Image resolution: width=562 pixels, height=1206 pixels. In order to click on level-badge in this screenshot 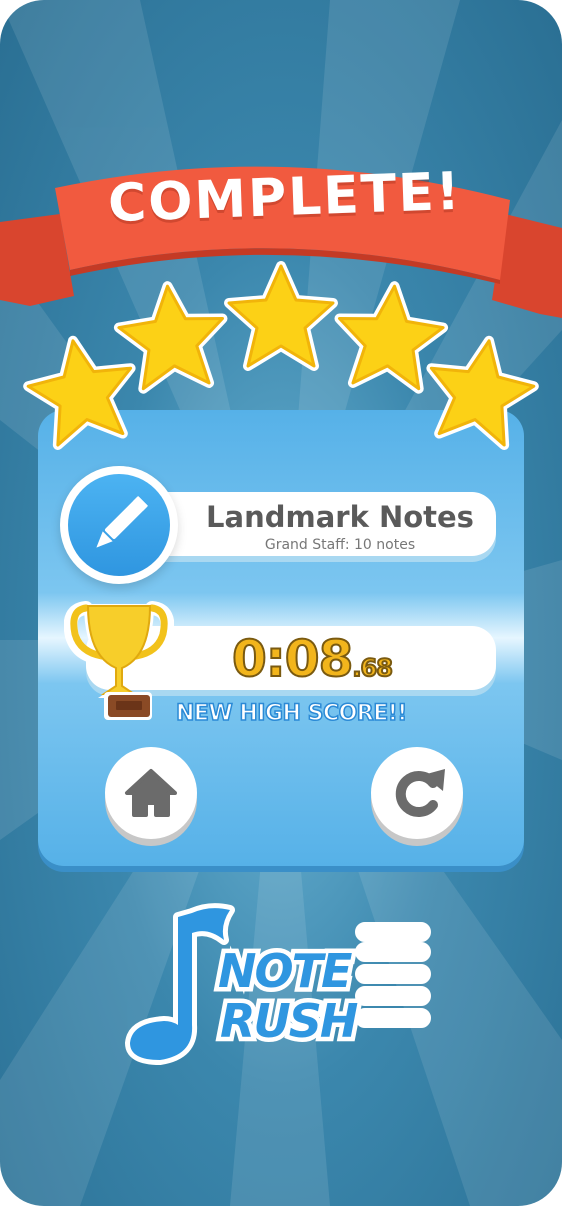, I will do `click(119, 525)`.